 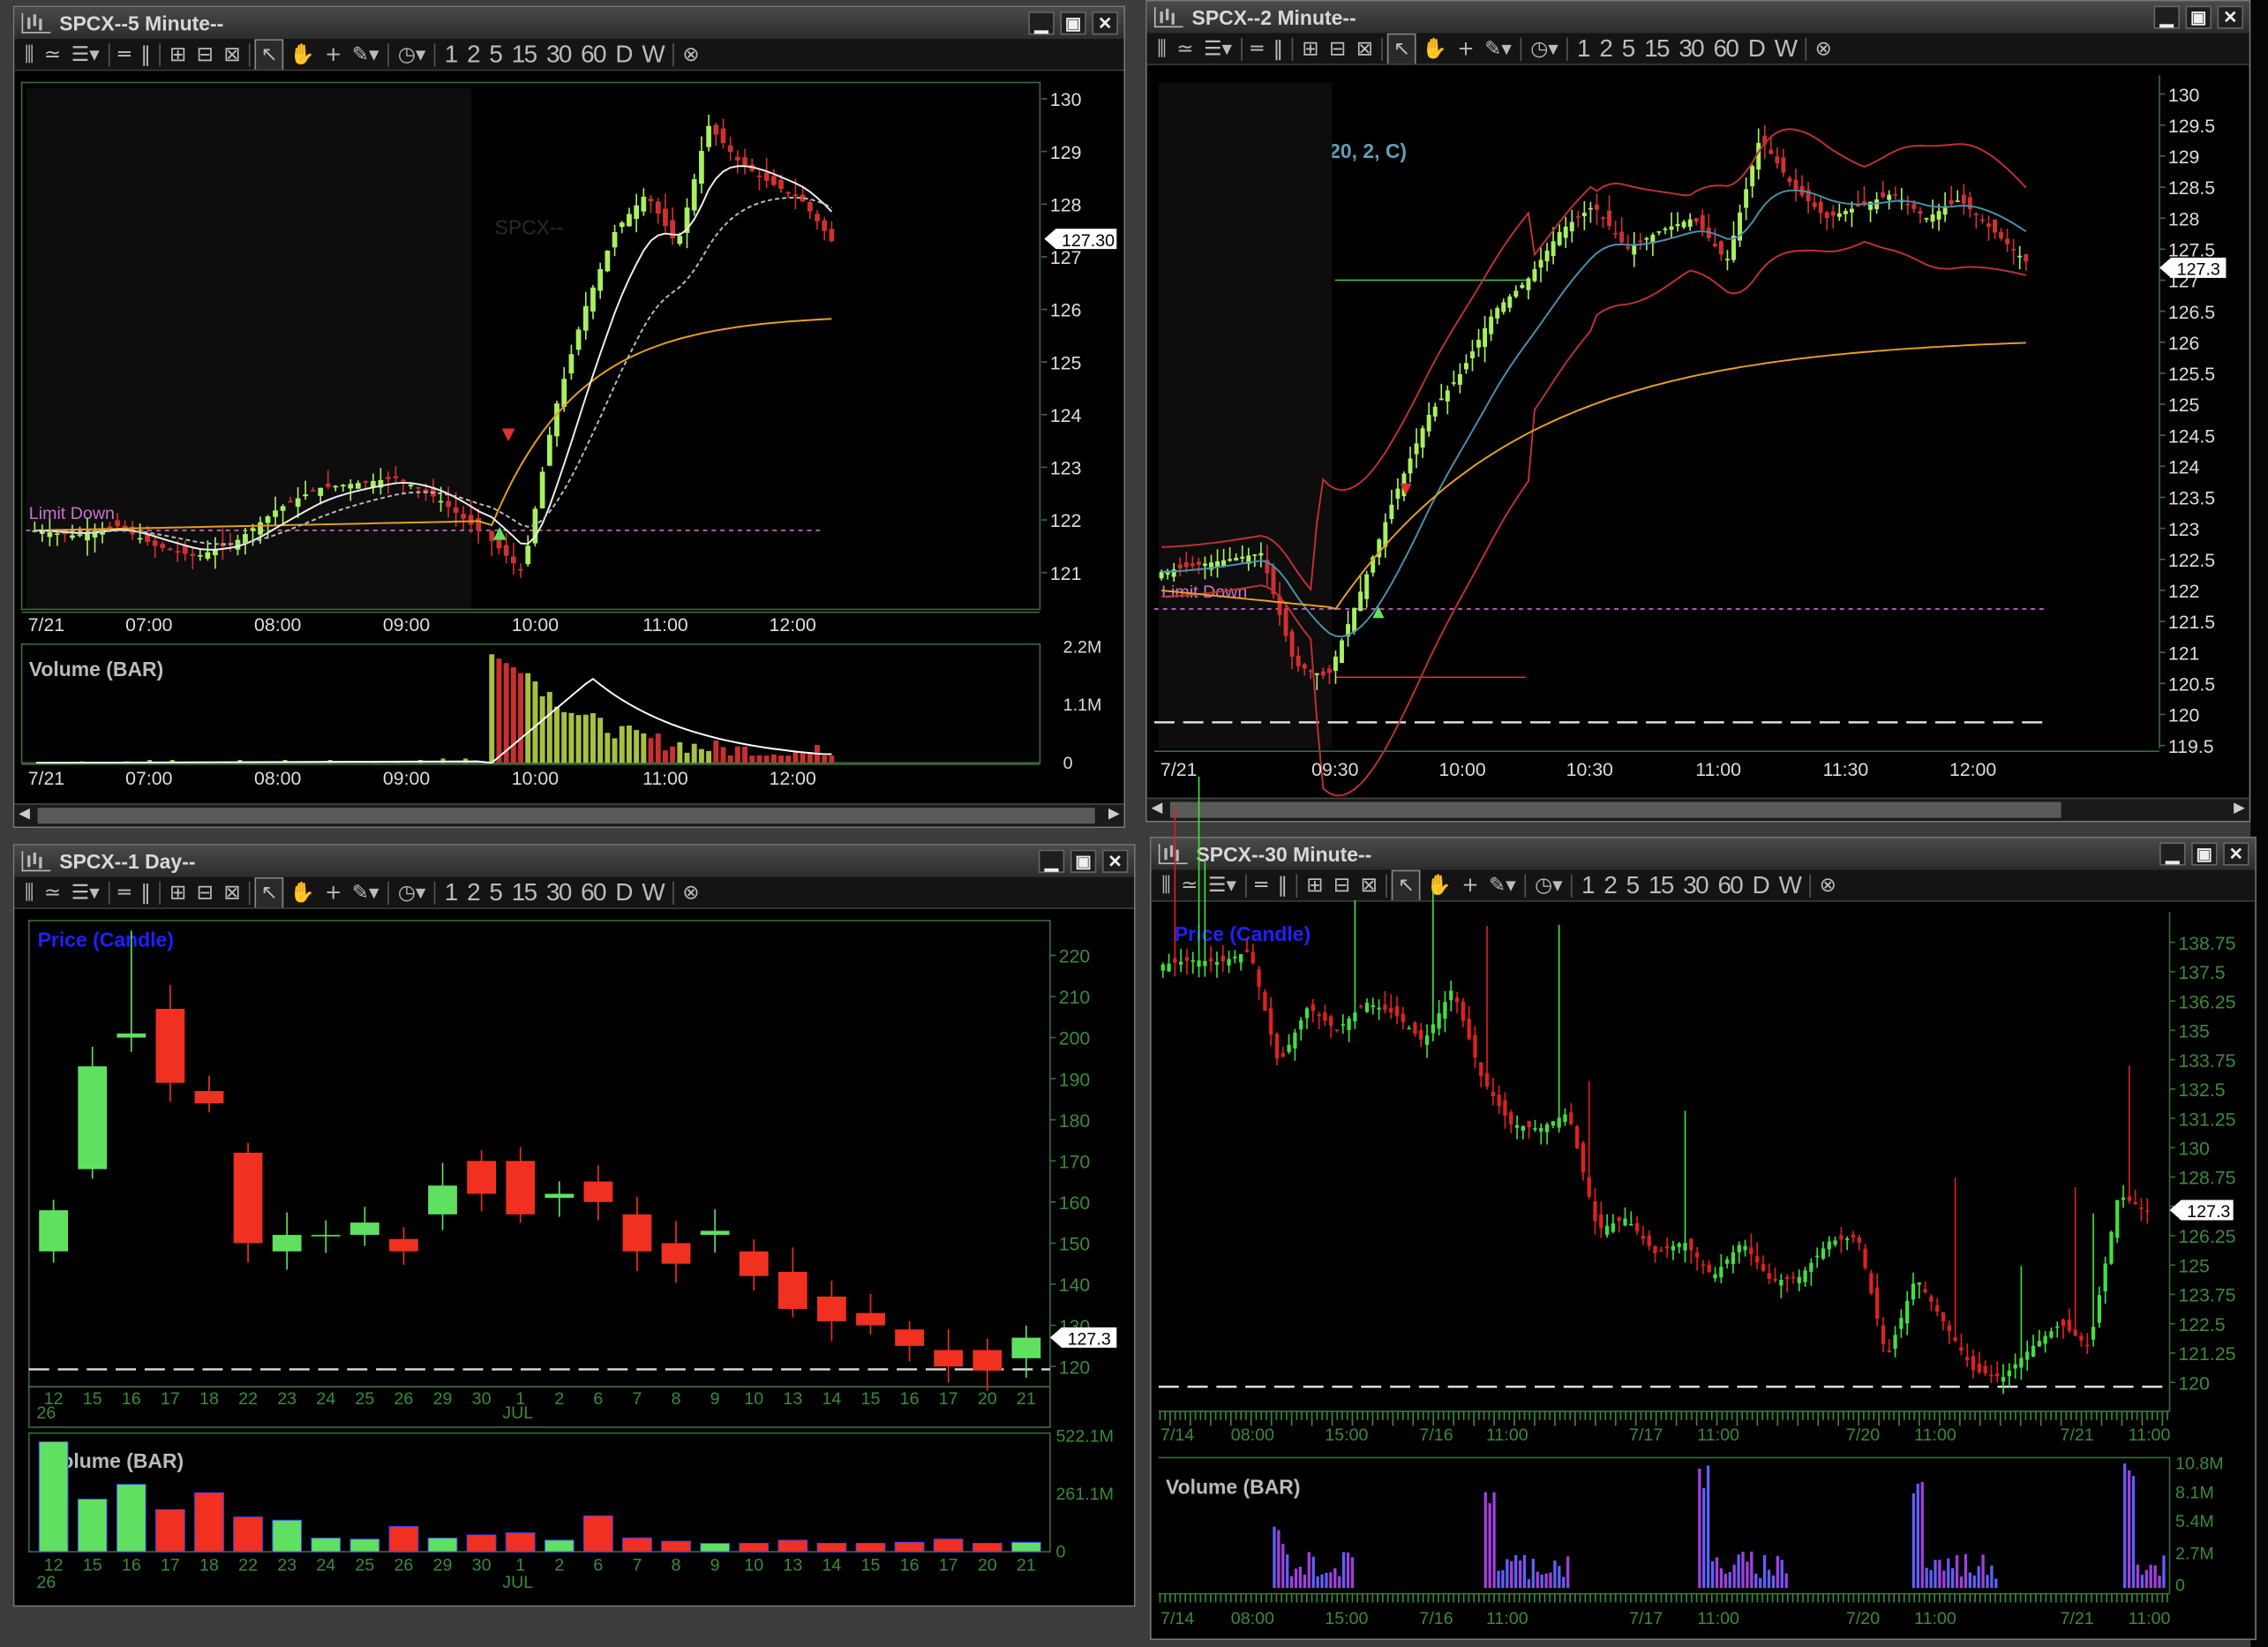 I want to click on title-bar: SPCX--2 Minute-- ▁ ▣ ✕, so click(x=1697, y=17).